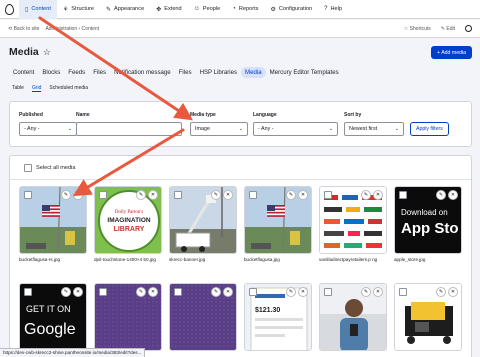  I want to click on media-card: ✎ ✕ bucketflagusa-rs.jpg, so click(53, 224).